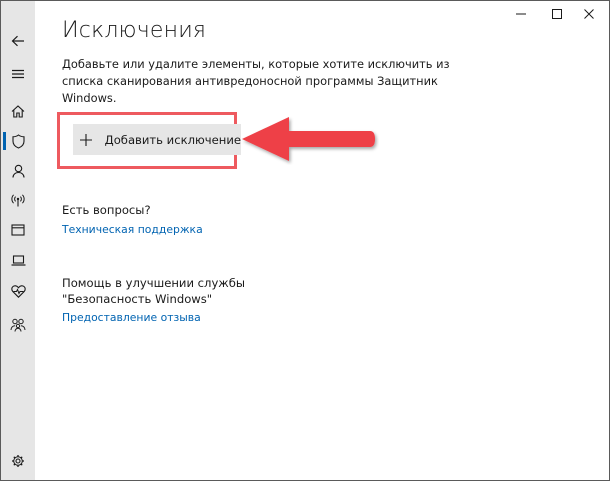 The height and width of the screenshot is (481, 610). I want to click on laptop-icon, so click(18, 260).